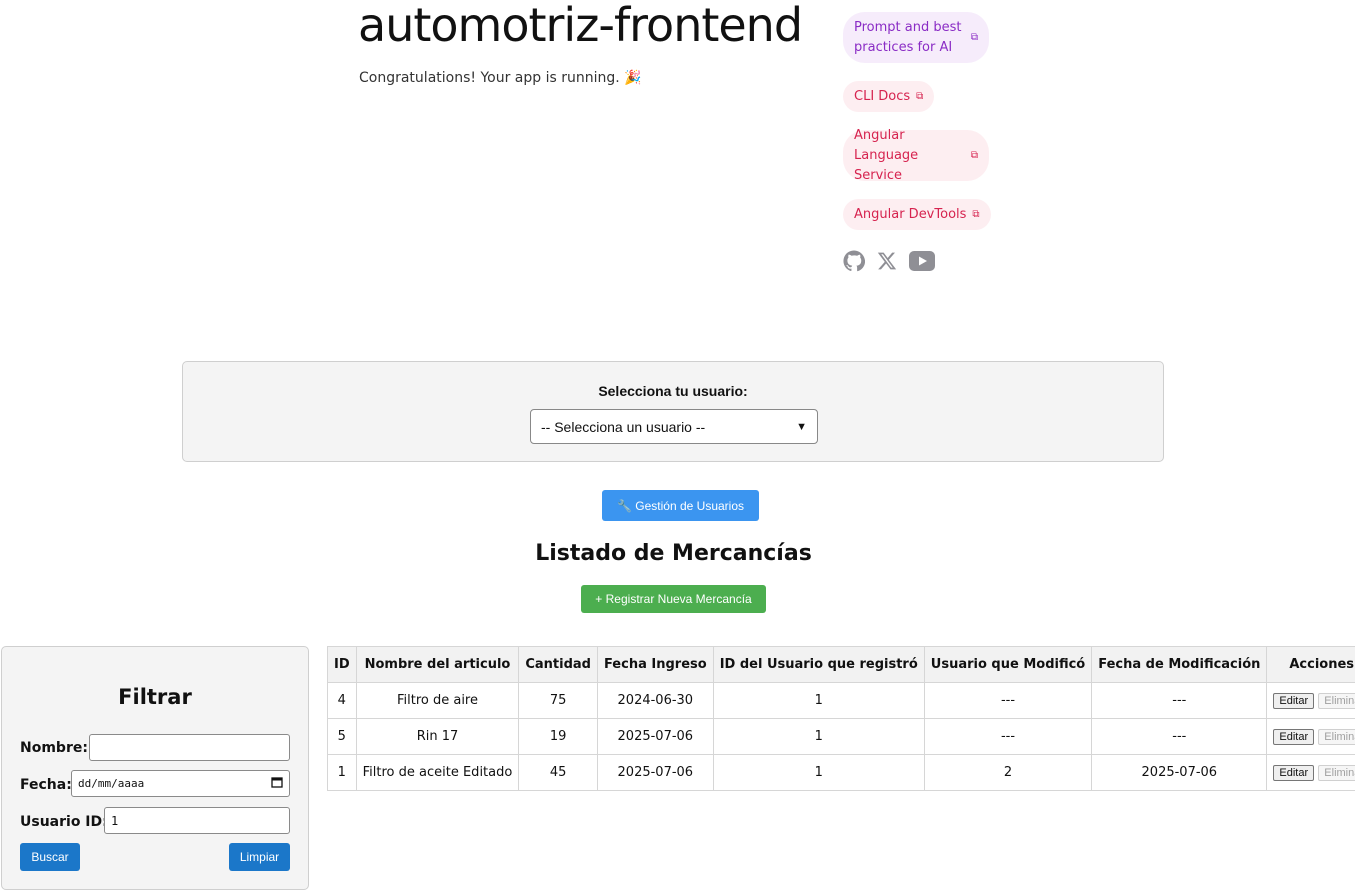  Describe the element at coordinates (155, 697) in the screenshot. I see `filter-title: Filtrar` at that location.